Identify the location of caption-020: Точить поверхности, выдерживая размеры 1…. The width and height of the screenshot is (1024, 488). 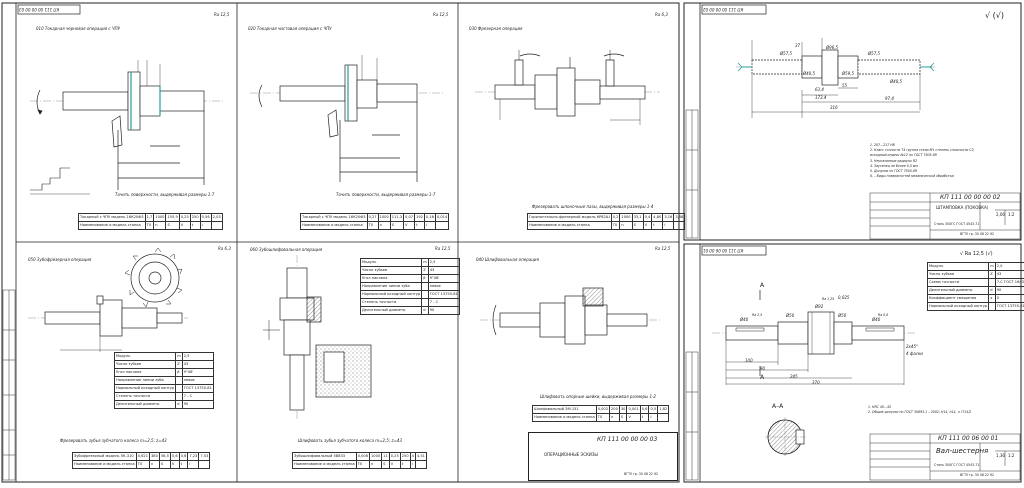
(386, 194).